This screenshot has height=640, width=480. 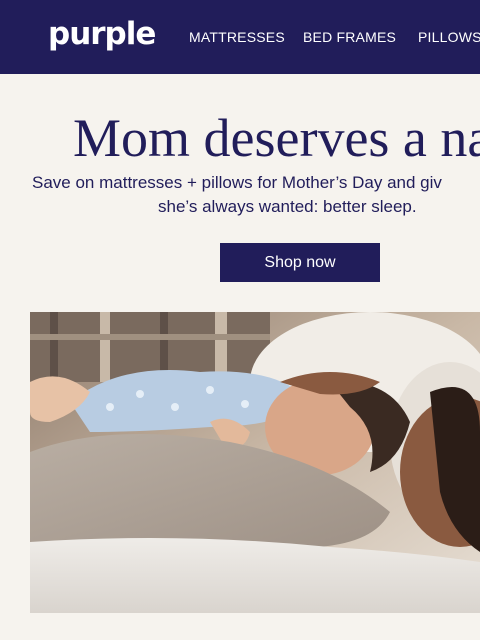 What do you see at coordinates (449, 37) in the screenshot?
I see `nav-item-pillows: PILLOWS` at bounding box center [449, 37].